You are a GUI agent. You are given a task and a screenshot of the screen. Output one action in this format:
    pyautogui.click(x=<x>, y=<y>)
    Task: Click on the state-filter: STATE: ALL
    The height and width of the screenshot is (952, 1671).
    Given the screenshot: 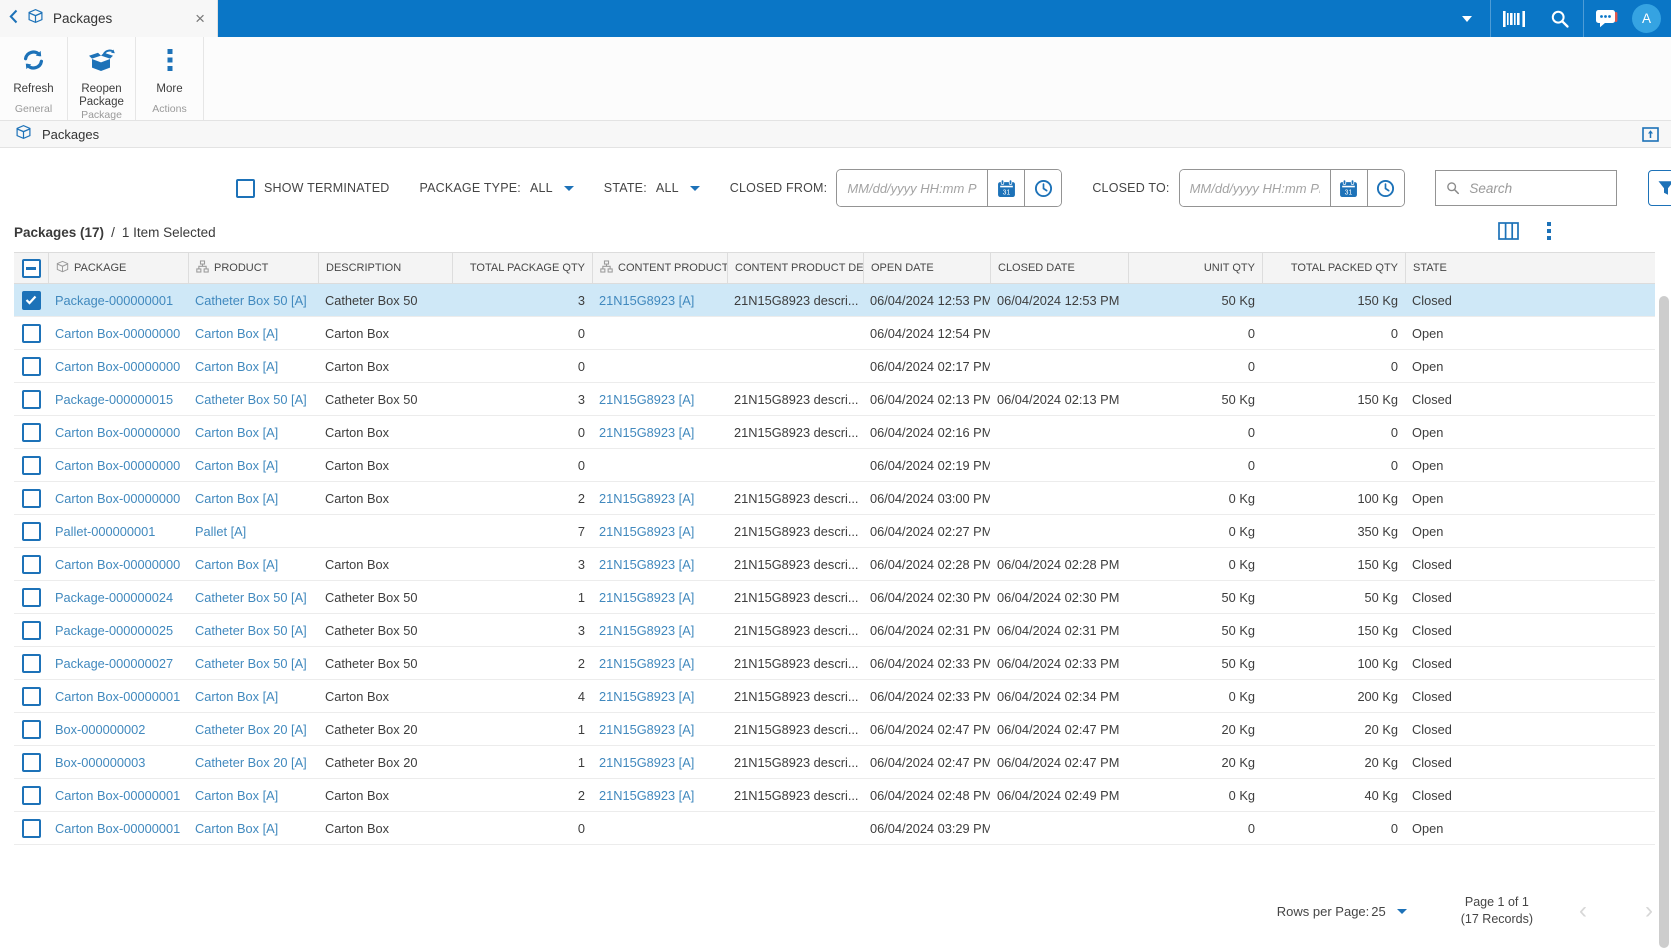 What is the action you would take?
    pyautogui.click(x=652, y=188)
    